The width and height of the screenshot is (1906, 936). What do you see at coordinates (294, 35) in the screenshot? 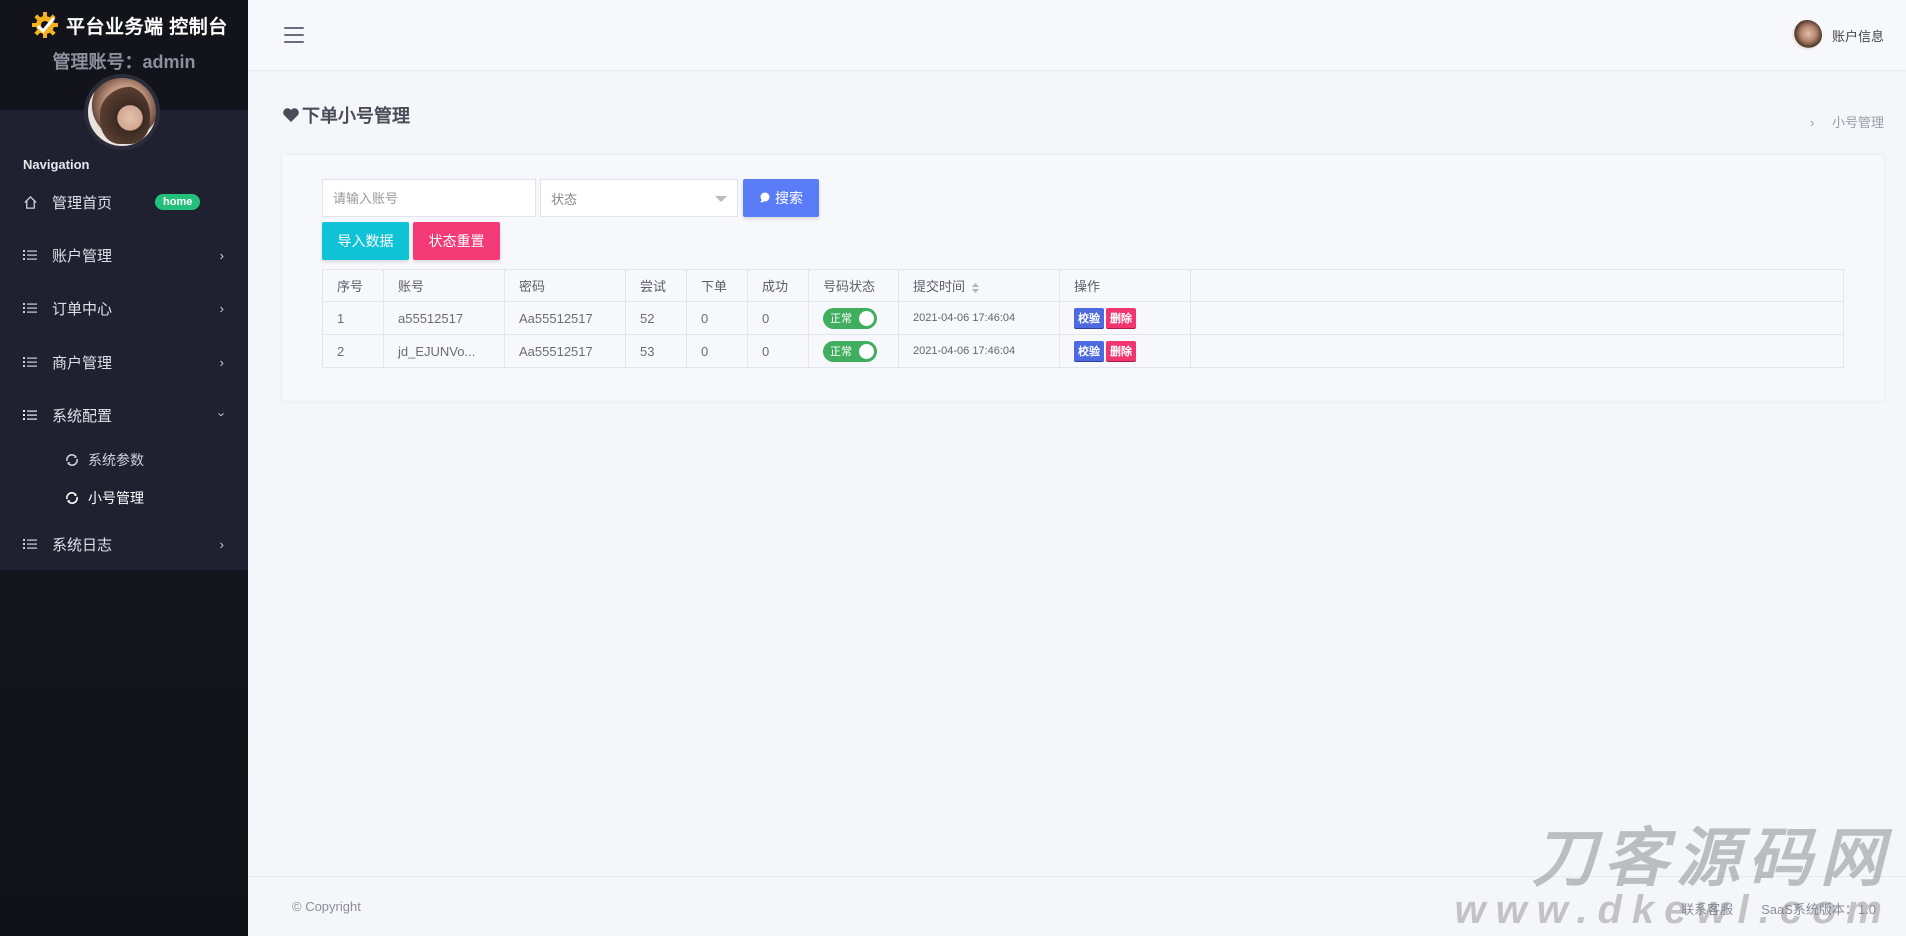
I see `menu-toggle-icon` at bounding box center [294, 35].